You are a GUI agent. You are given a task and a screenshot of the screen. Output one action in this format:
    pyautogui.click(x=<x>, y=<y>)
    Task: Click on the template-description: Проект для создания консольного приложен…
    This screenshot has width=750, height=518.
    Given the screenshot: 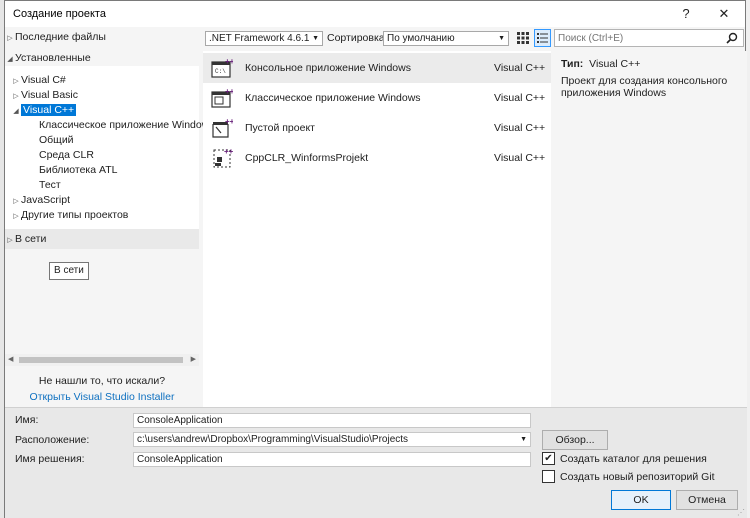 What is the action you would take?
    pyautogui.click(x=644, y=87)
    